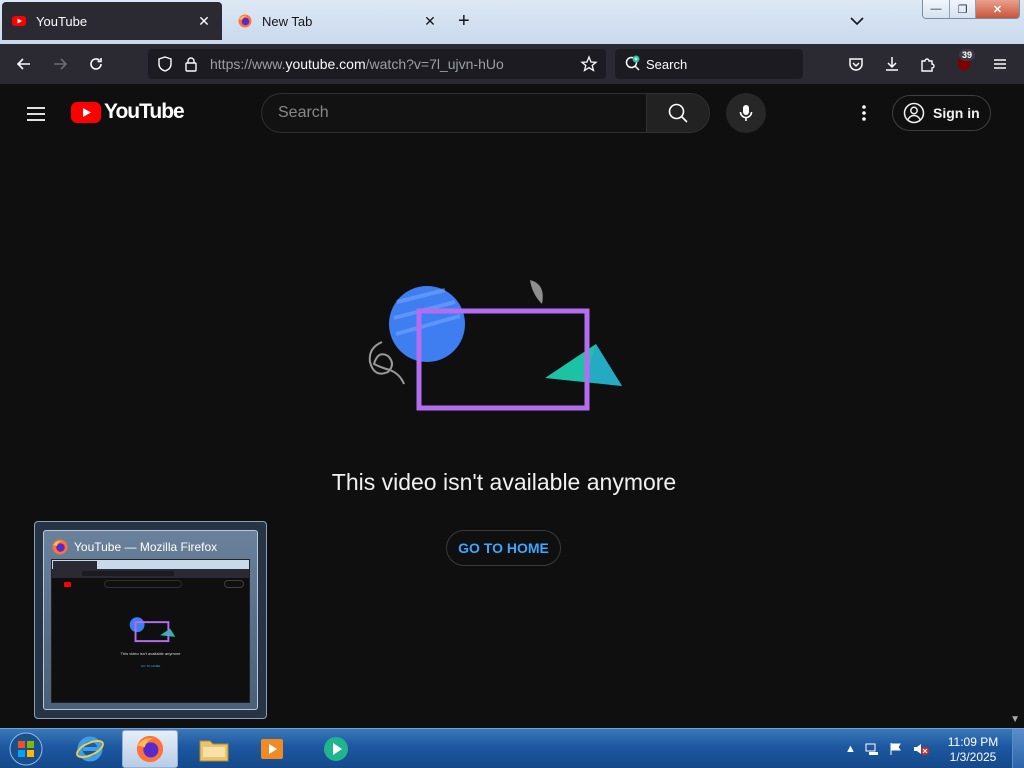 The image size is (1024, 768). Describe the element at coordinates (536, 292) in the screenshot. I see `grey-leaf-shape` at that location.